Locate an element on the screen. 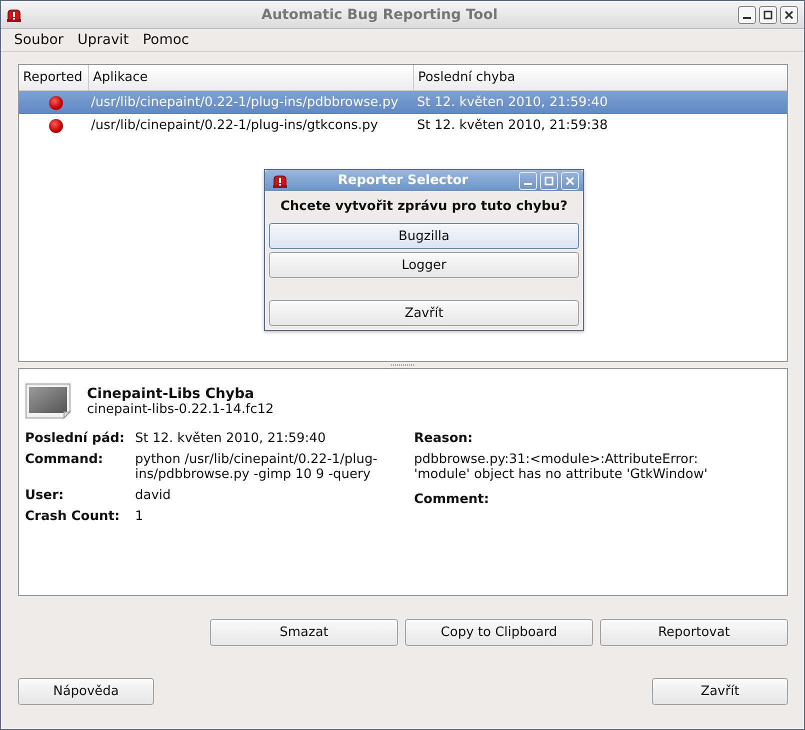 This screenshot has width=805, height=730. field-label: Command: is located at coordinates (64, 460).